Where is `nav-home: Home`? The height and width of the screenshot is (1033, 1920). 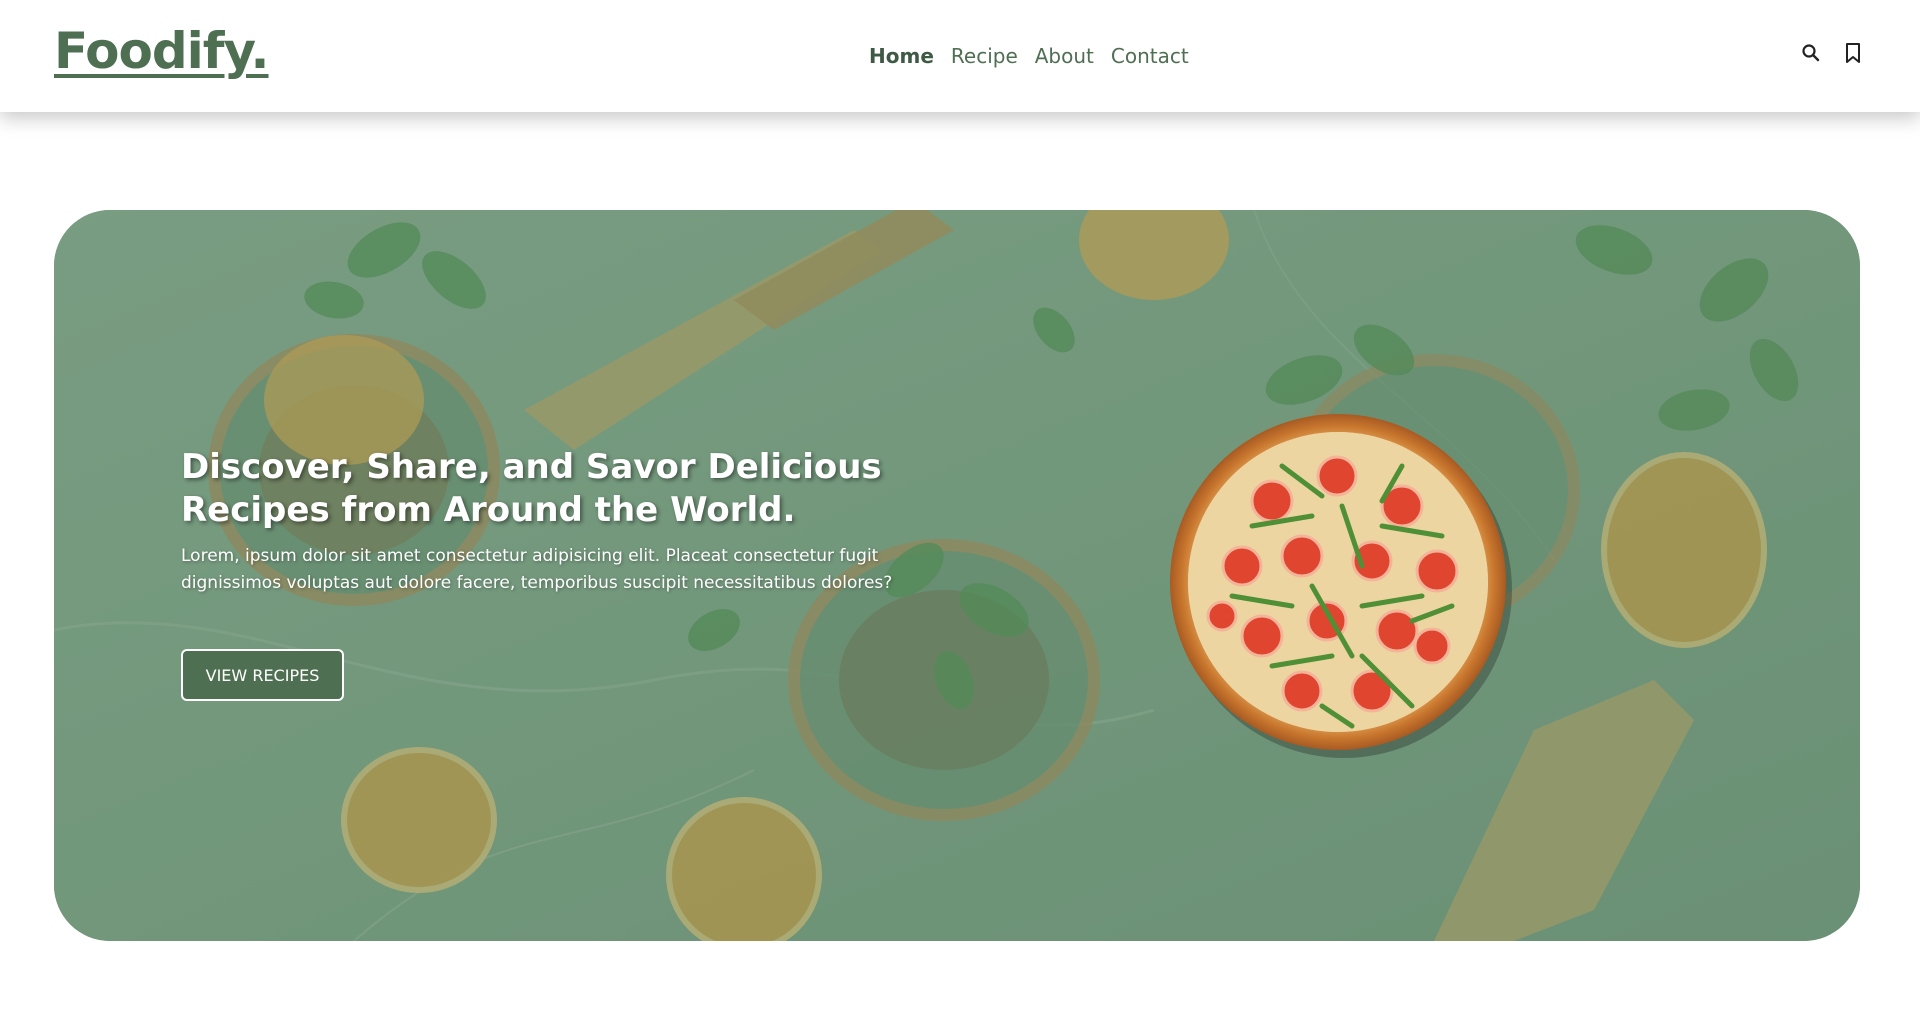 nav-home: Home is located at coordinates (901, 56).